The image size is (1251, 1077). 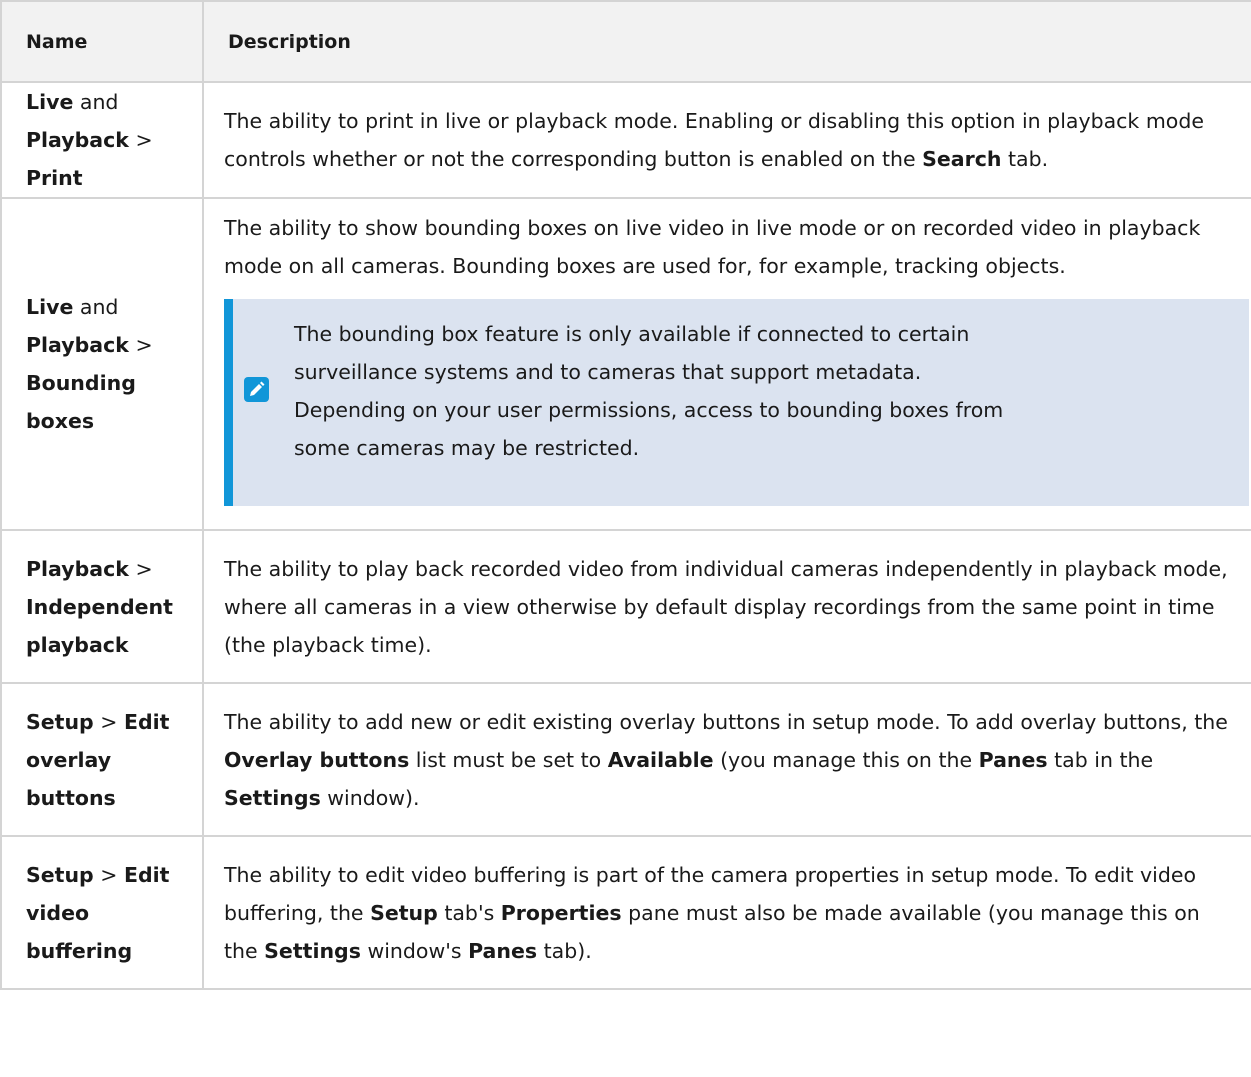 What do you see at coordinates (1025, 159) in the screenshot?
I see `description-part: tab.` at bounding box center [1025, 159].